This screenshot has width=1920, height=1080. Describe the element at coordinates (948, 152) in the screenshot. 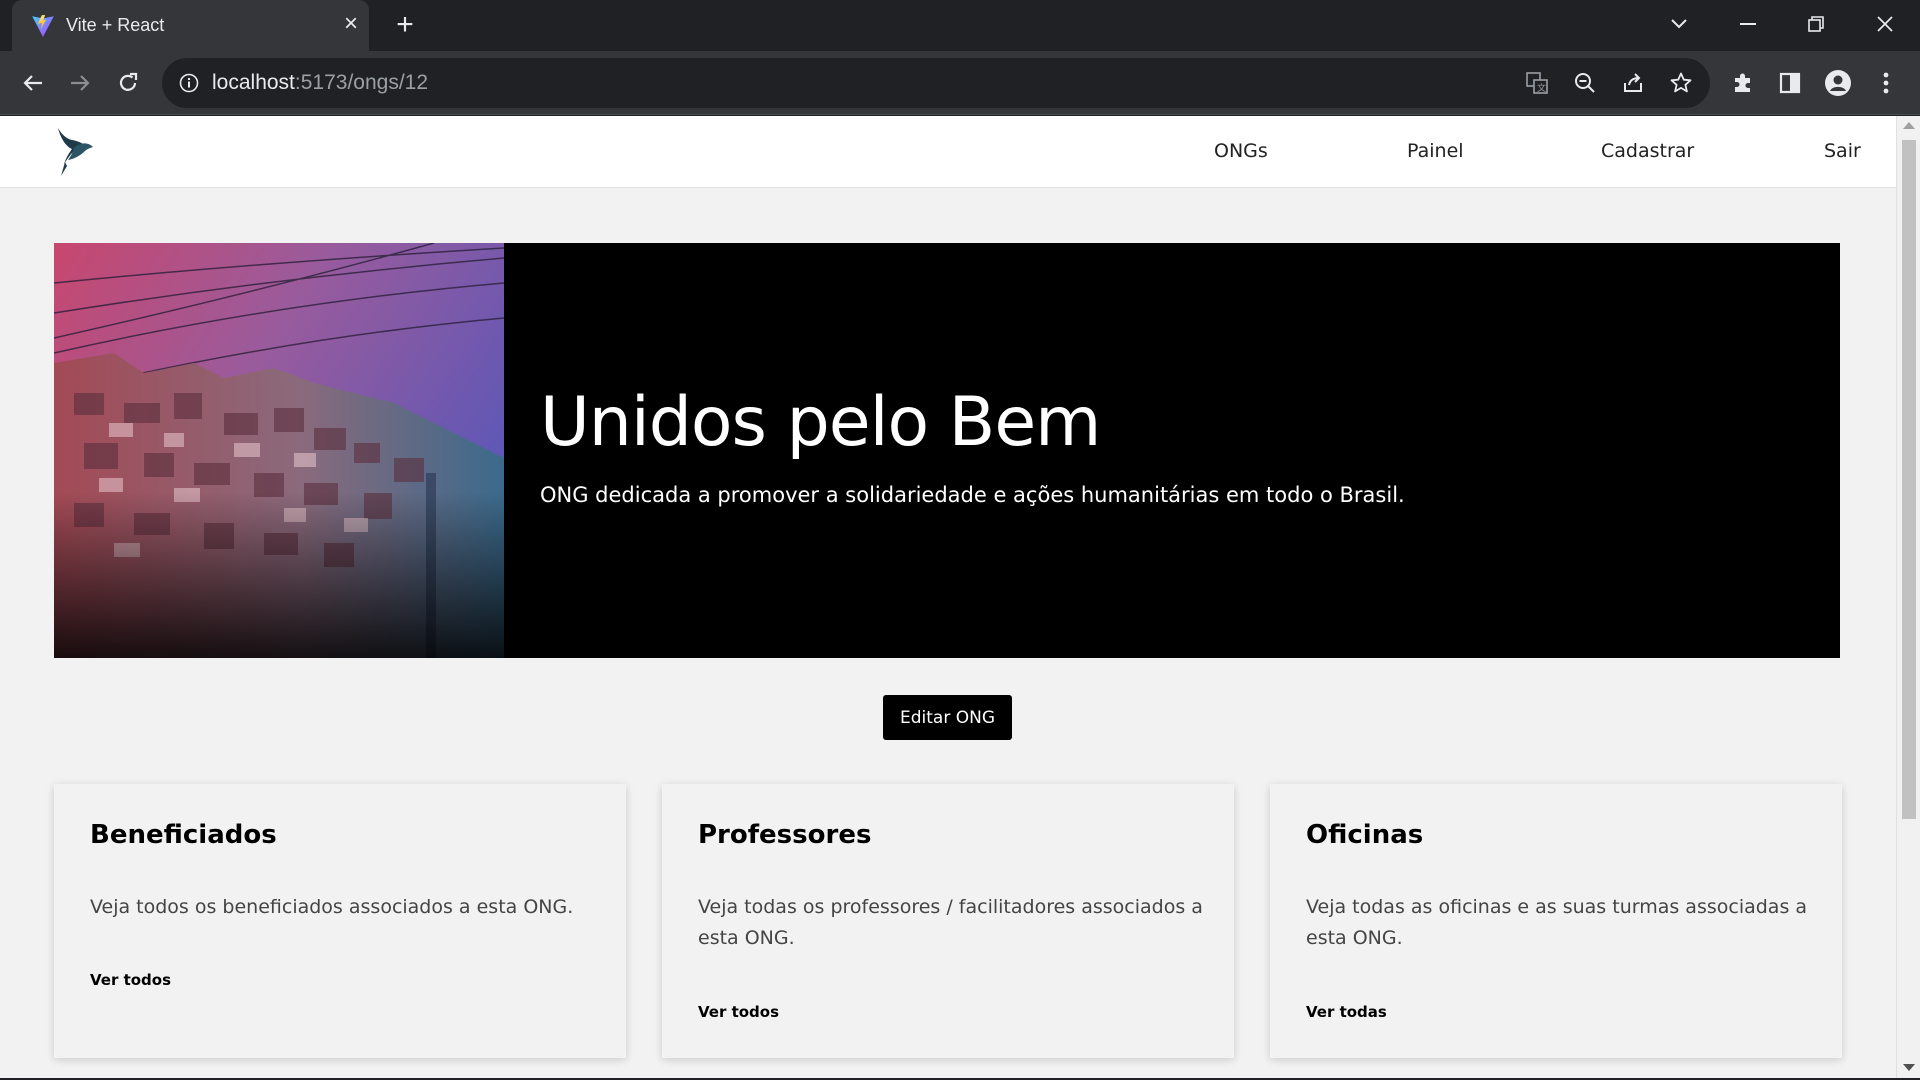

I see `site-navbar: ONGs Painel Cadastrar Sair` at that location.